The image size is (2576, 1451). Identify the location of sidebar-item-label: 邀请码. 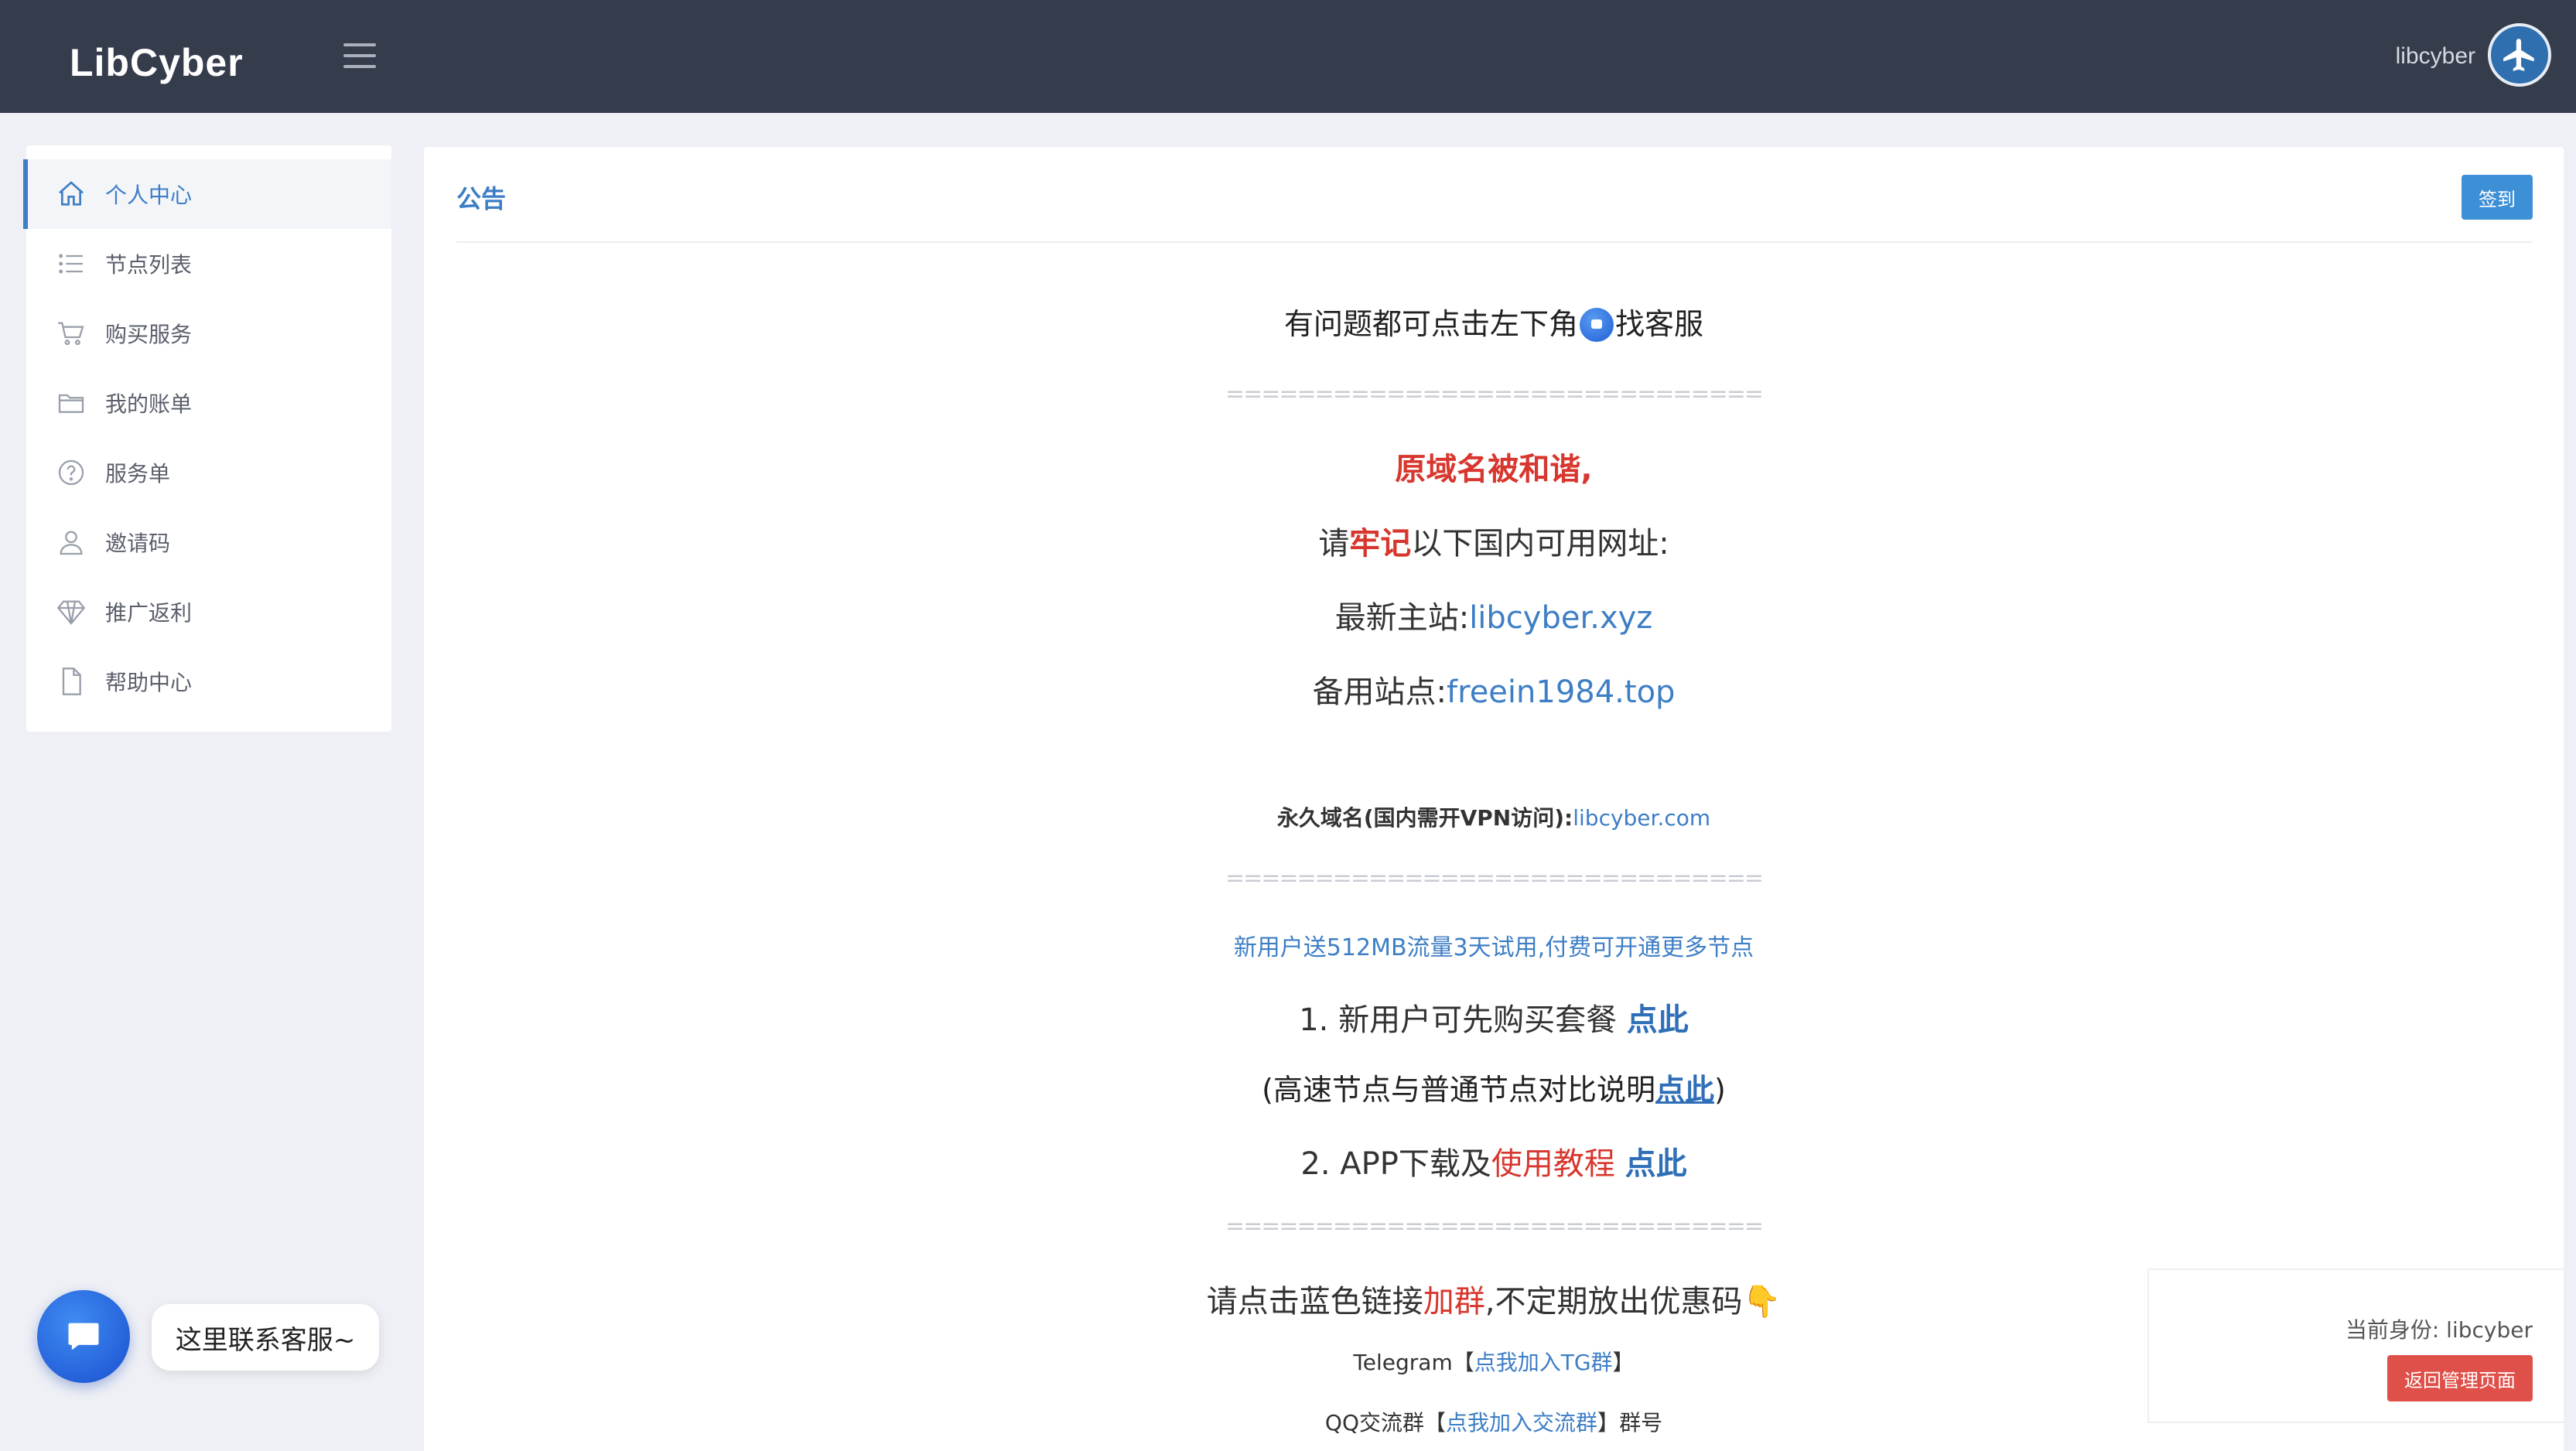
(138, 544).